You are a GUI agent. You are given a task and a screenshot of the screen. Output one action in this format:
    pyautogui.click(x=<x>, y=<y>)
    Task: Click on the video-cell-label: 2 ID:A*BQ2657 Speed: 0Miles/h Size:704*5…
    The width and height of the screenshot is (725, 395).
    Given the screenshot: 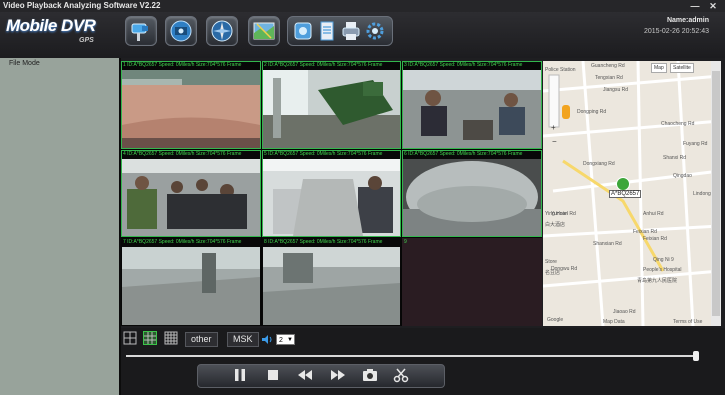 What is the action you would take?
    pyautogui.click(x=323, y=65)
    